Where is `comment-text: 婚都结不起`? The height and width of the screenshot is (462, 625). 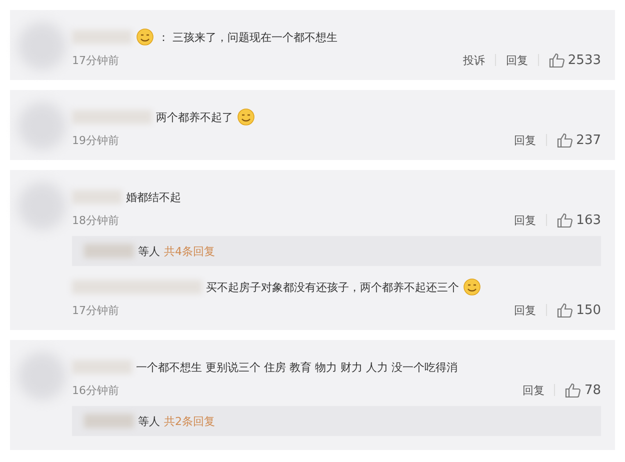 comment-text: 婚都结不起 is located at coordinates (153, 197).